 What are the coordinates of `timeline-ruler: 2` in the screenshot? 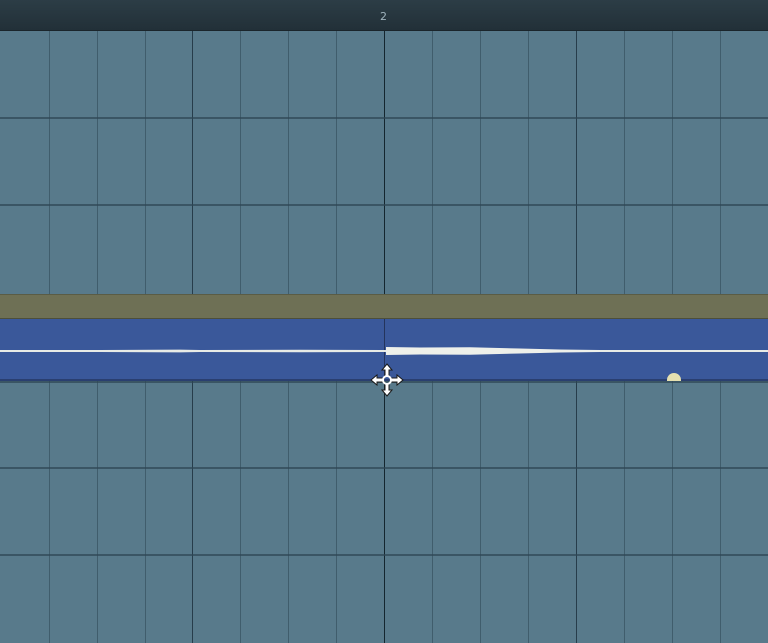 It's located at (384, 15).